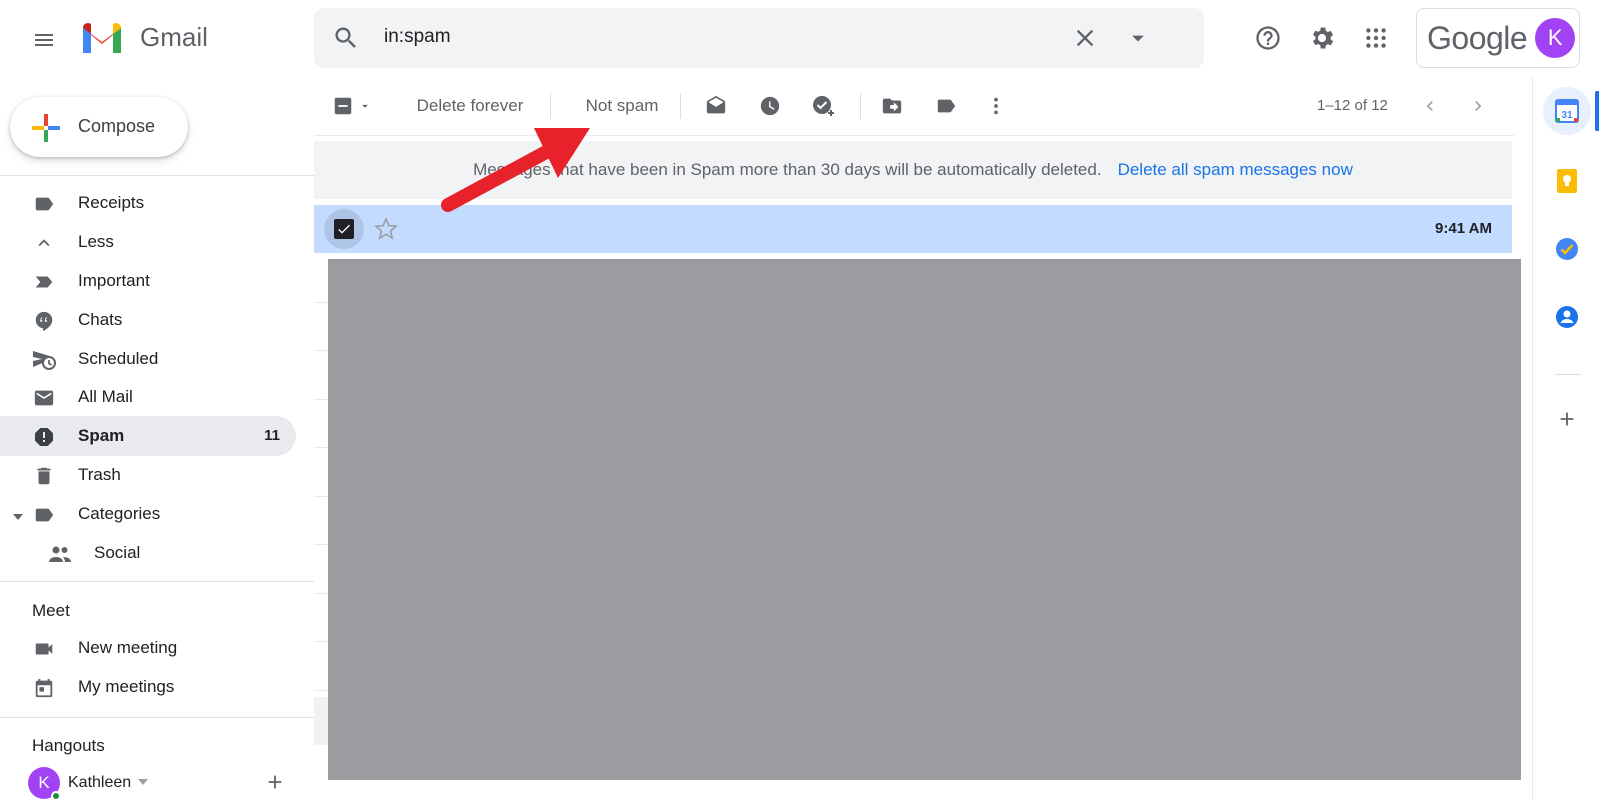 This screenshot has width=1600, height=800. What do you see at coordinates (275, 784) in the screenshot?
I see `add-hangout-icon` at bounding box center [275, 784].